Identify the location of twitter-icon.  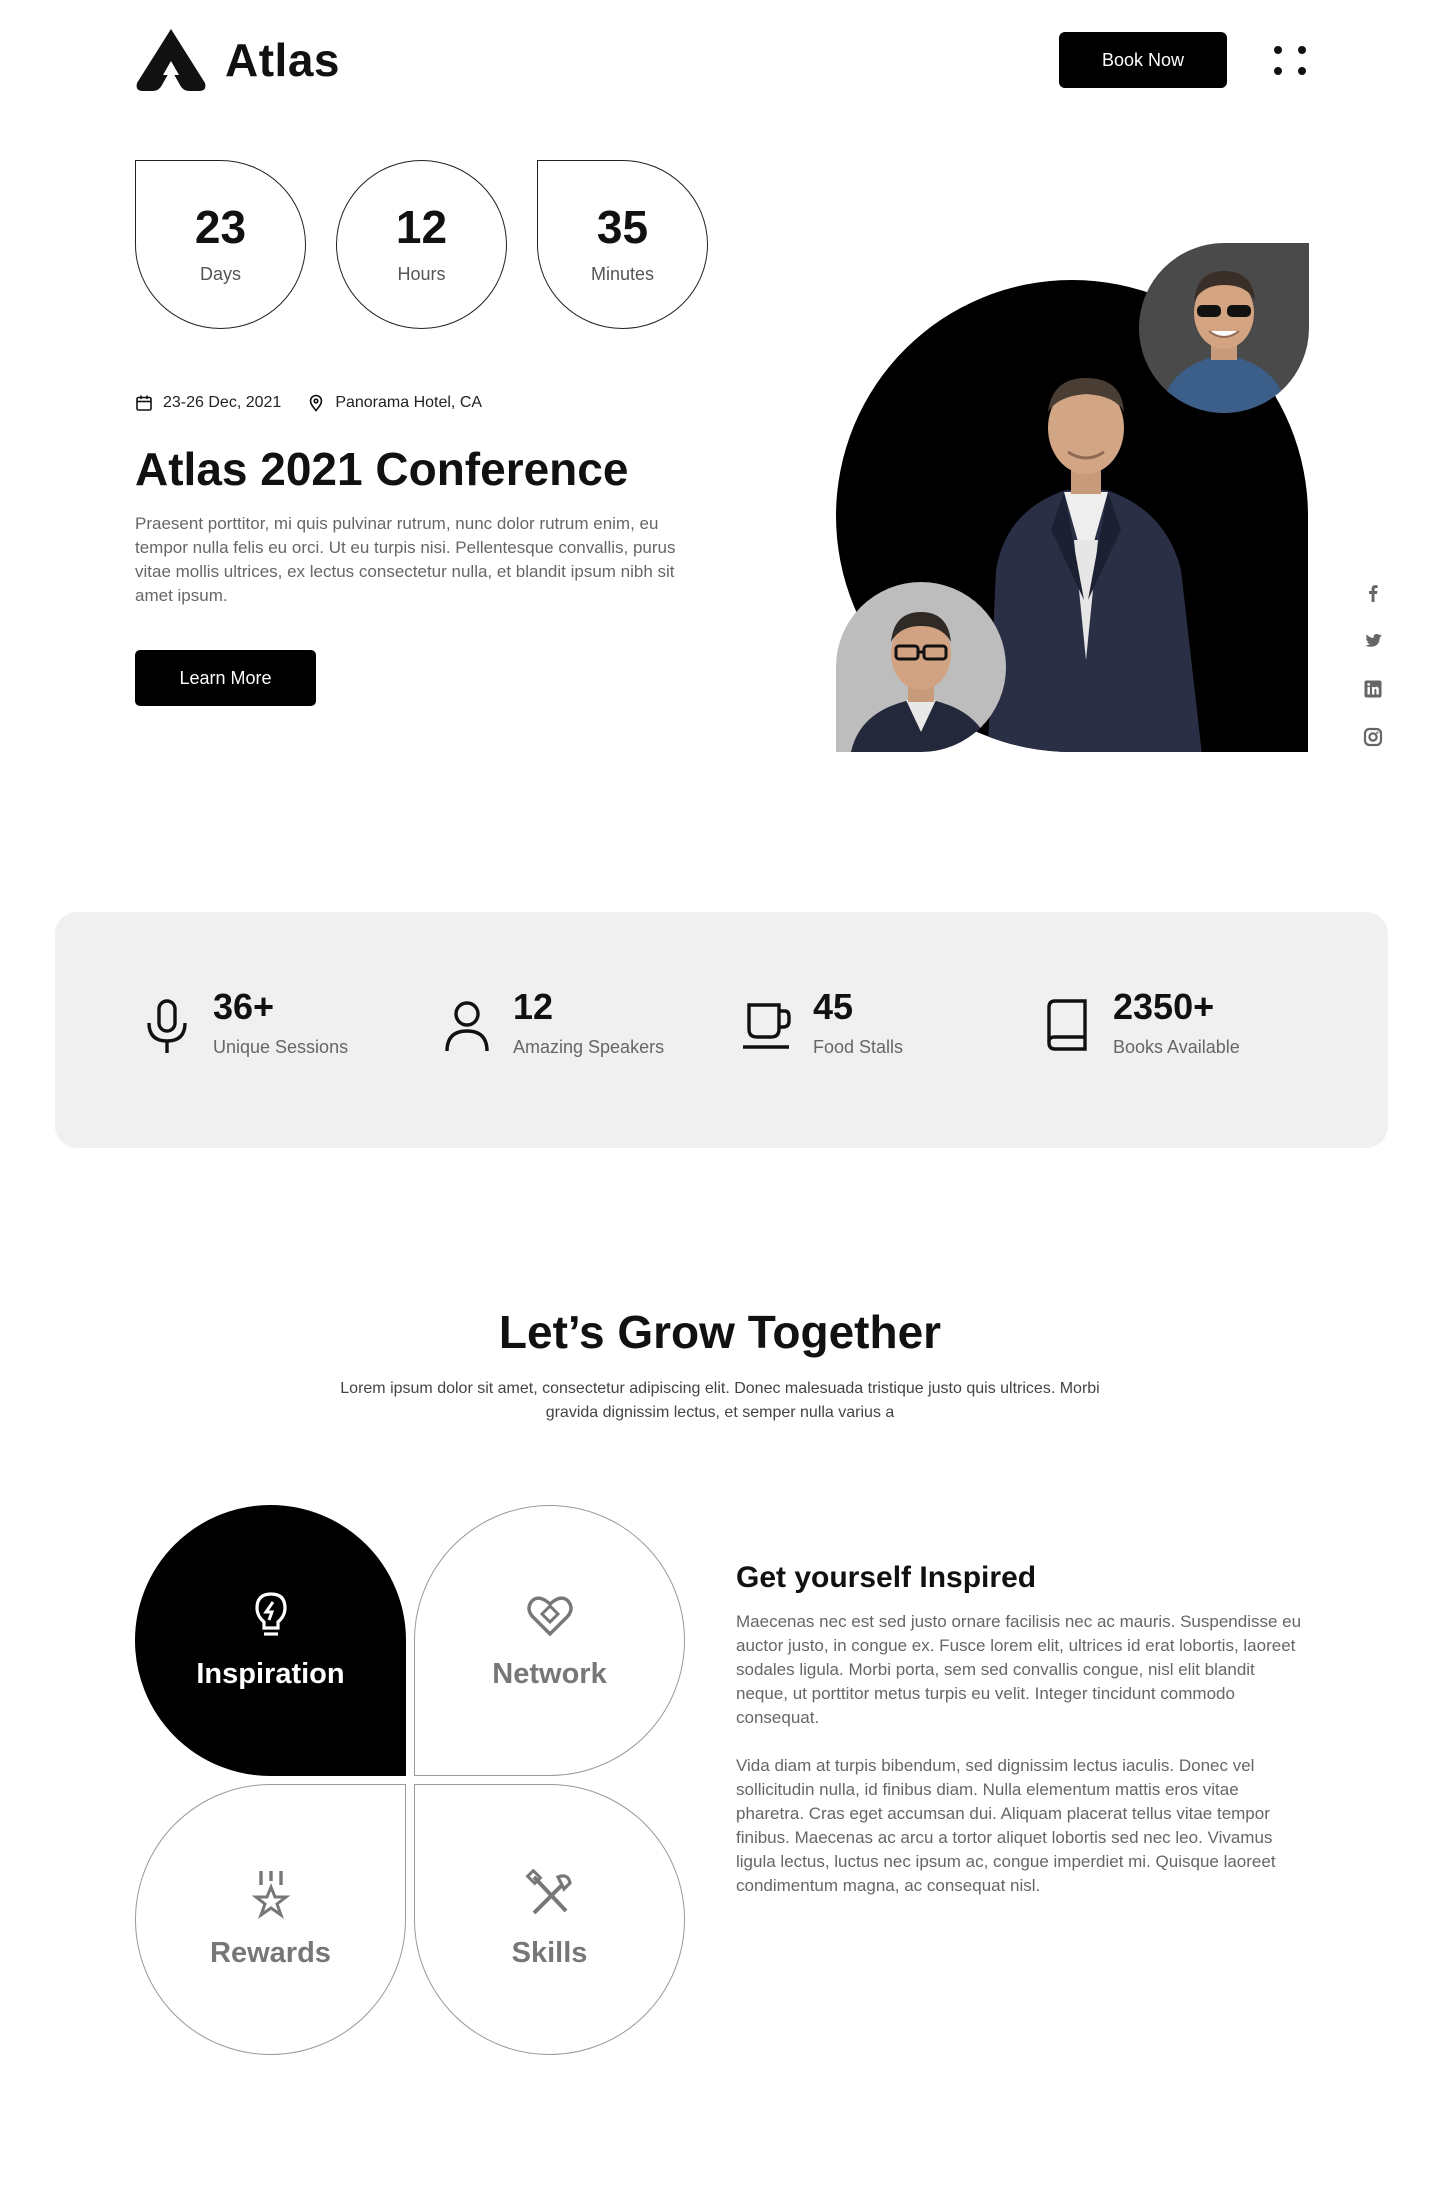
(1373, 641).